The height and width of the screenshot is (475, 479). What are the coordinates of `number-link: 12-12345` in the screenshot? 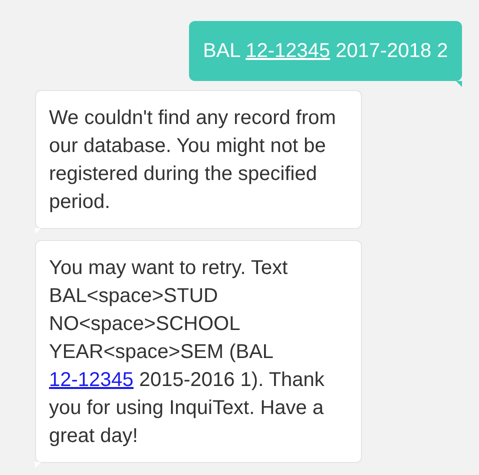 It's located at (91, 380).